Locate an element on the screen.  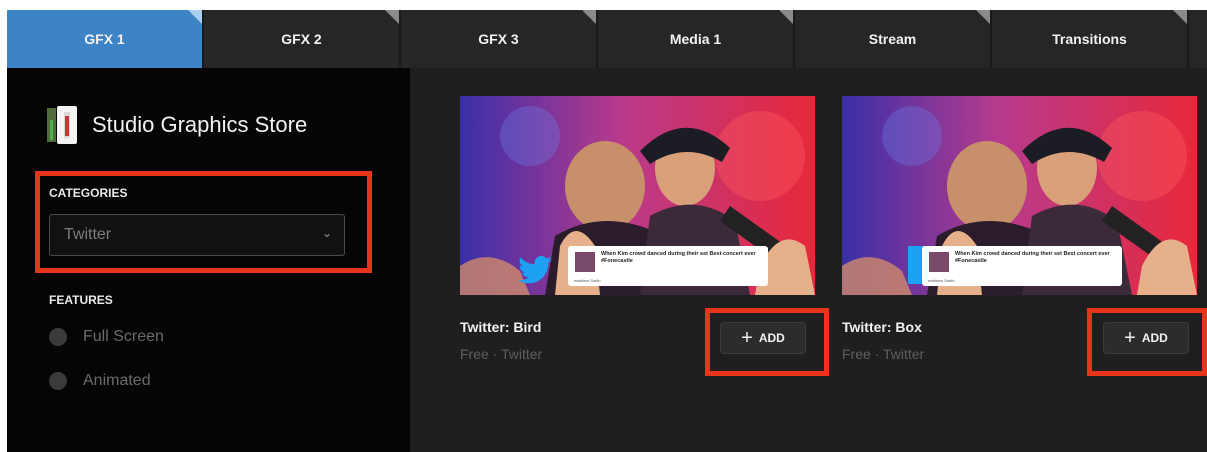
tab-transitions: Transitions is located at coordinates (1089, 39).